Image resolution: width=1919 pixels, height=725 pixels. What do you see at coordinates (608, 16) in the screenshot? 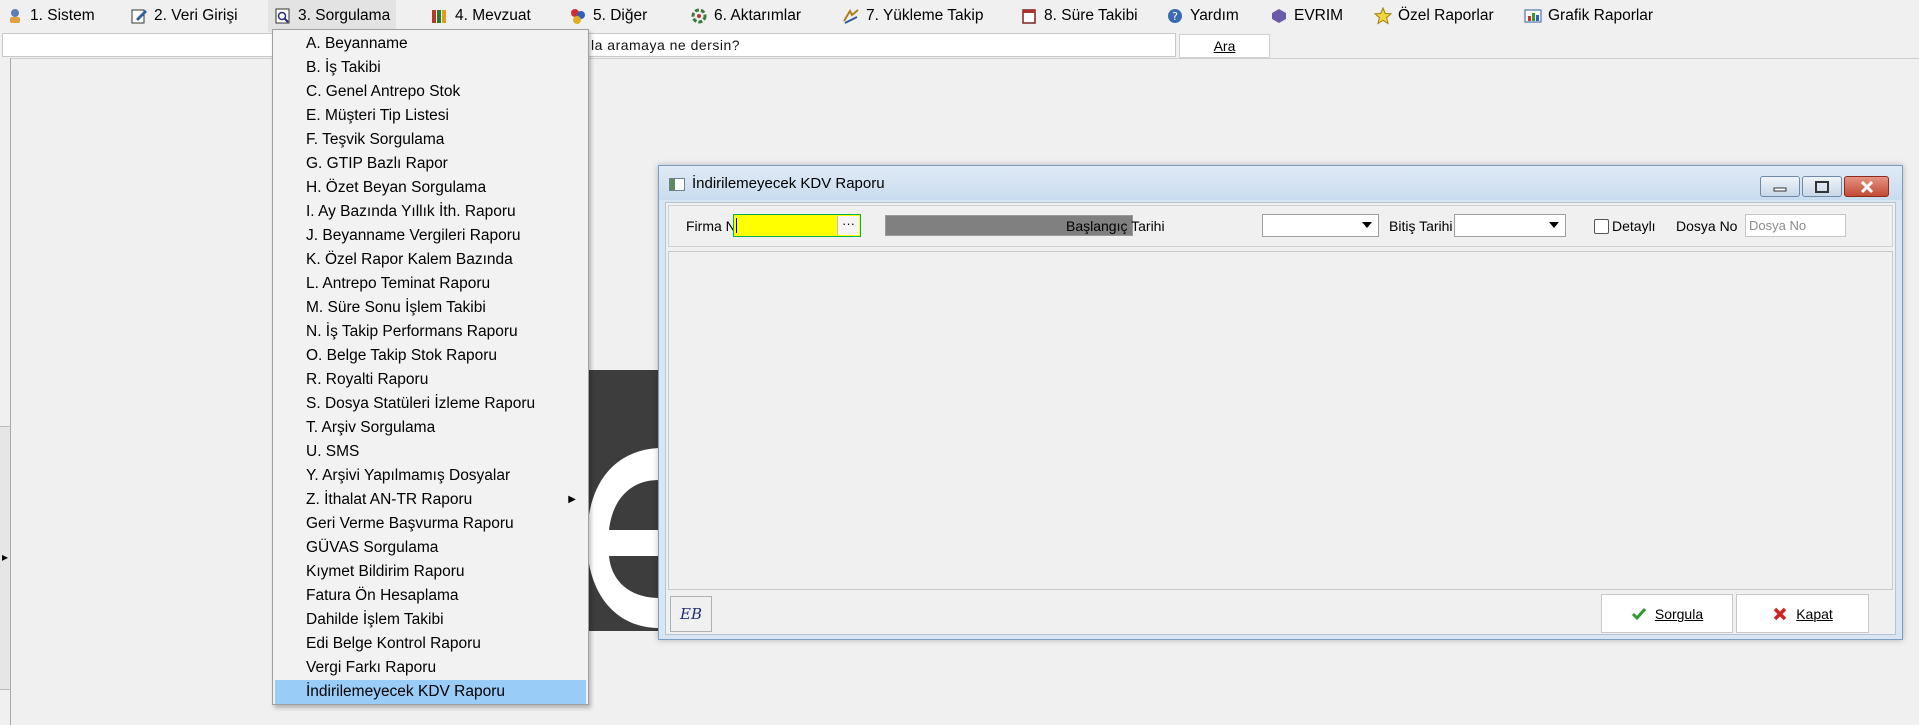
I see `menu-diger: 5. Diğer` at bounding box center [608, 16].